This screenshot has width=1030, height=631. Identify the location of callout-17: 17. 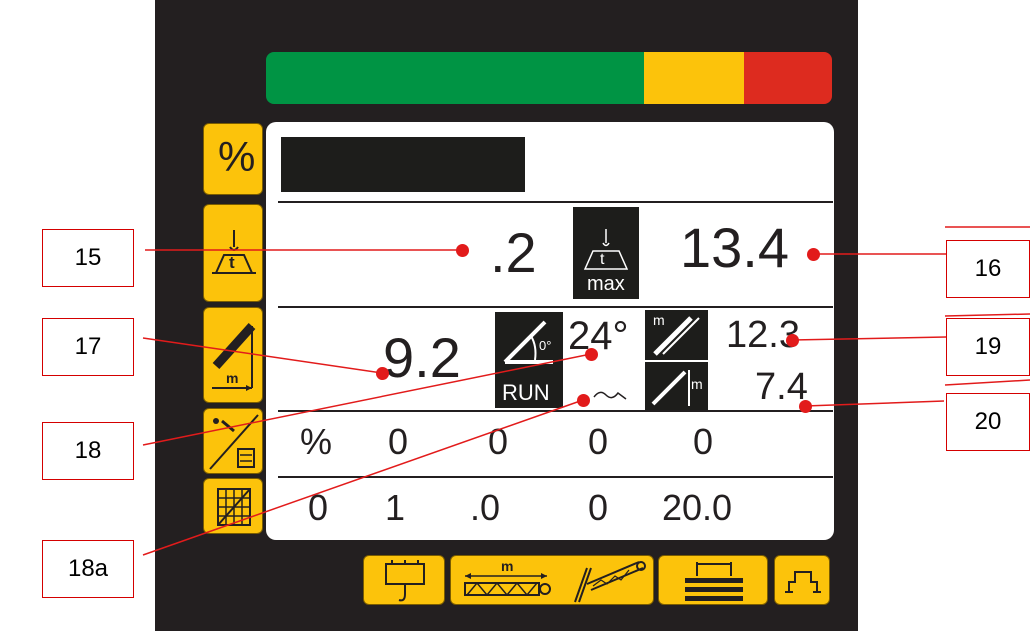
(88, 347).